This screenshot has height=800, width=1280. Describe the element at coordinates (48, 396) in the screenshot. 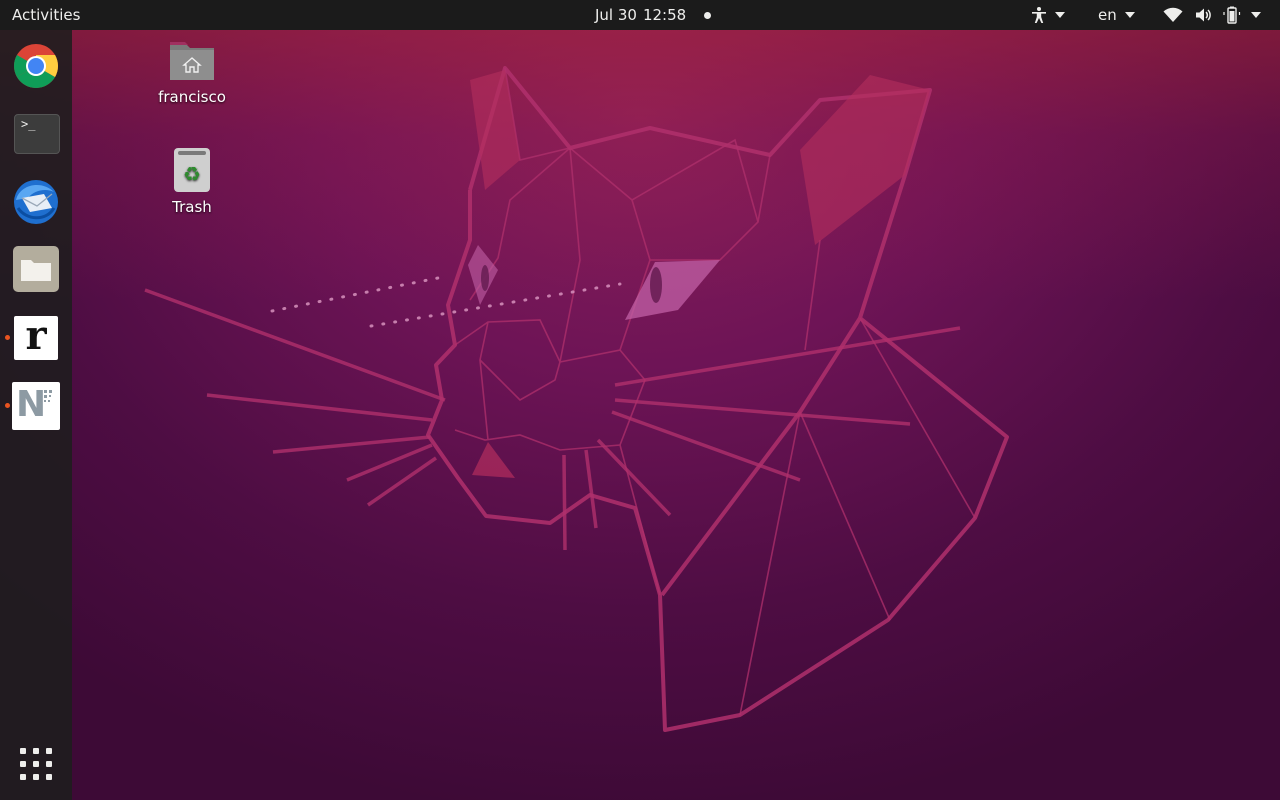

I see `n-app-dots-decoration` at that location.